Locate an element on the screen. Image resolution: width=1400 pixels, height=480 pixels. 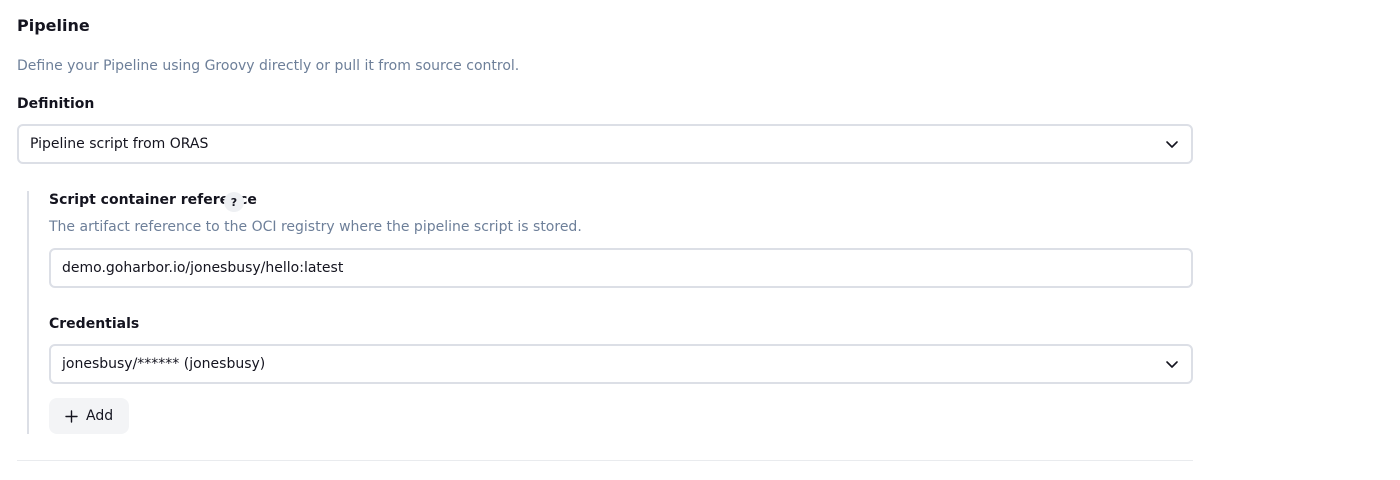
add-button-label: Add is located at coordinates (100, 416).